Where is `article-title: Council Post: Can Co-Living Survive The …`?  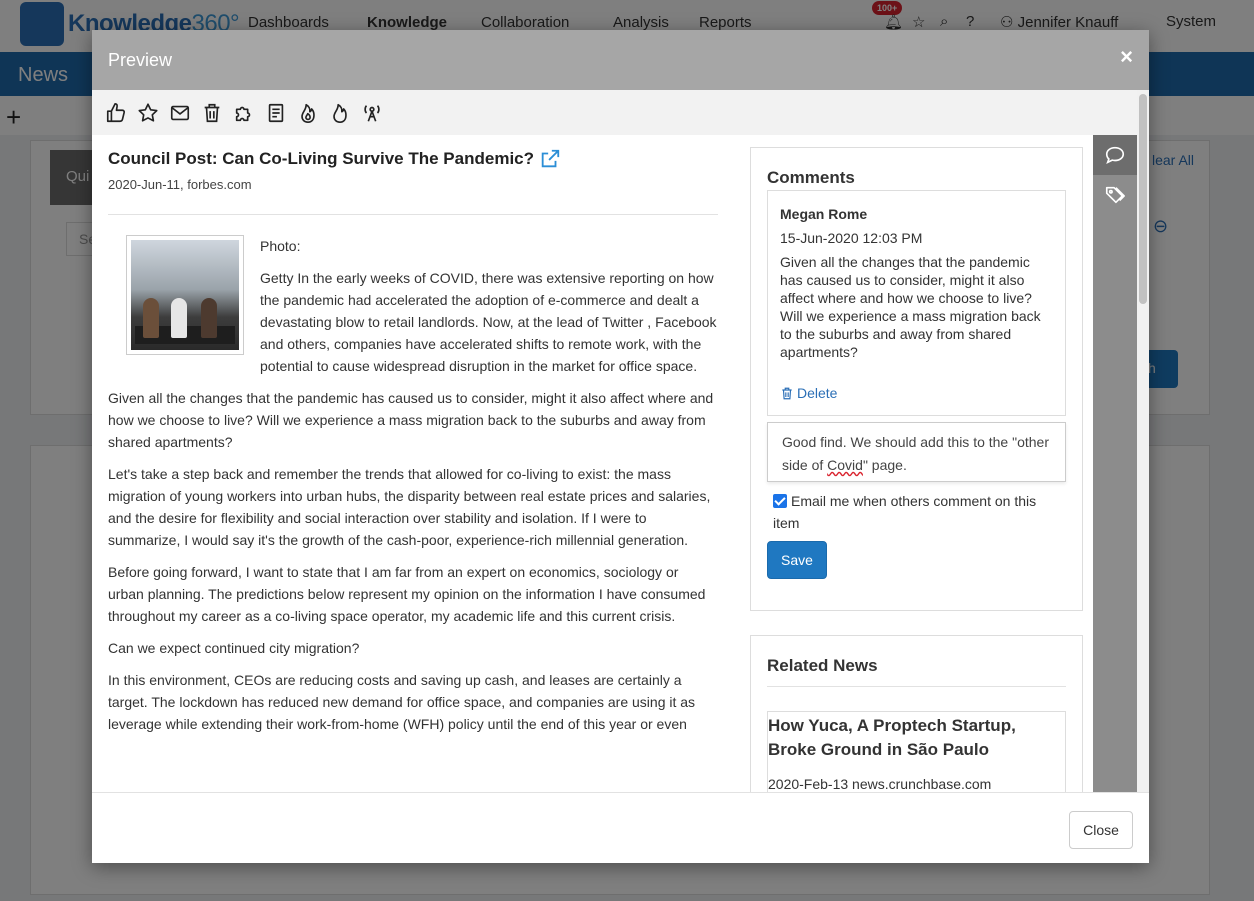
article-title: Council Post: Can Co-Living Survive The … is located at coordinates (413, 159).